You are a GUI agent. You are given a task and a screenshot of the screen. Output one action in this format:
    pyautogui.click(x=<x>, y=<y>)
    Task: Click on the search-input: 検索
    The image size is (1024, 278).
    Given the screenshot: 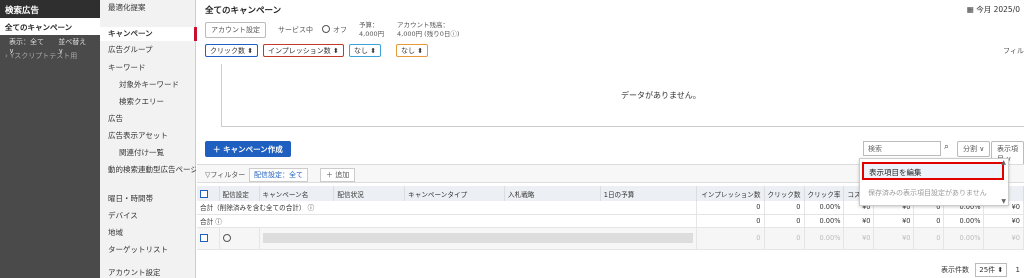 What is the action you would take?
    pyautogui.click(x=902, y=148)
    